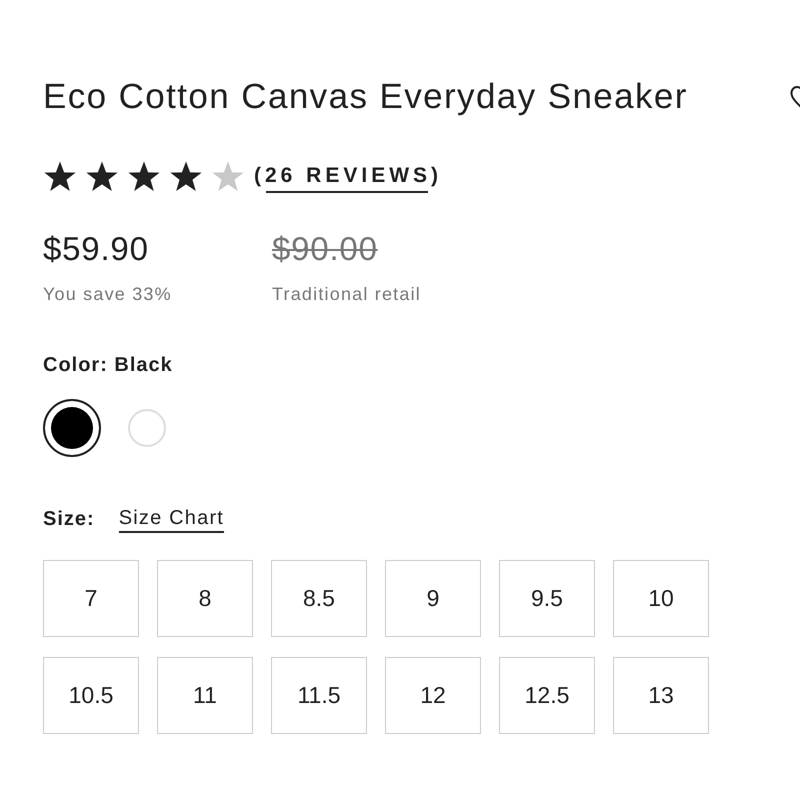  Describe the element at coordinates (547, 598) in the screenshot. I see `size-option: 9.5` at that location.